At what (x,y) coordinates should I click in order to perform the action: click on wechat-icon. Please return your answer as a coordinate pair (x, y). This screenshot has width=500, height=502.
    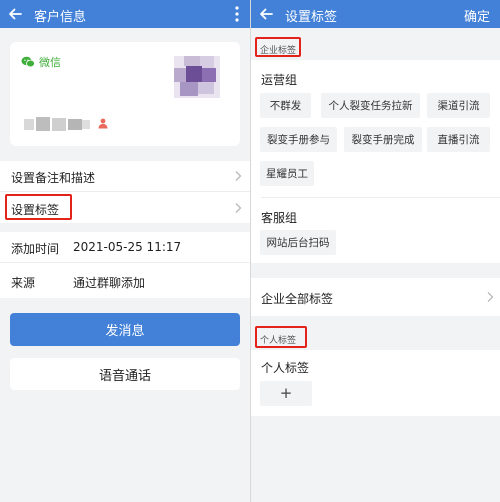
    Looking at the image, I should click on (28, 62).